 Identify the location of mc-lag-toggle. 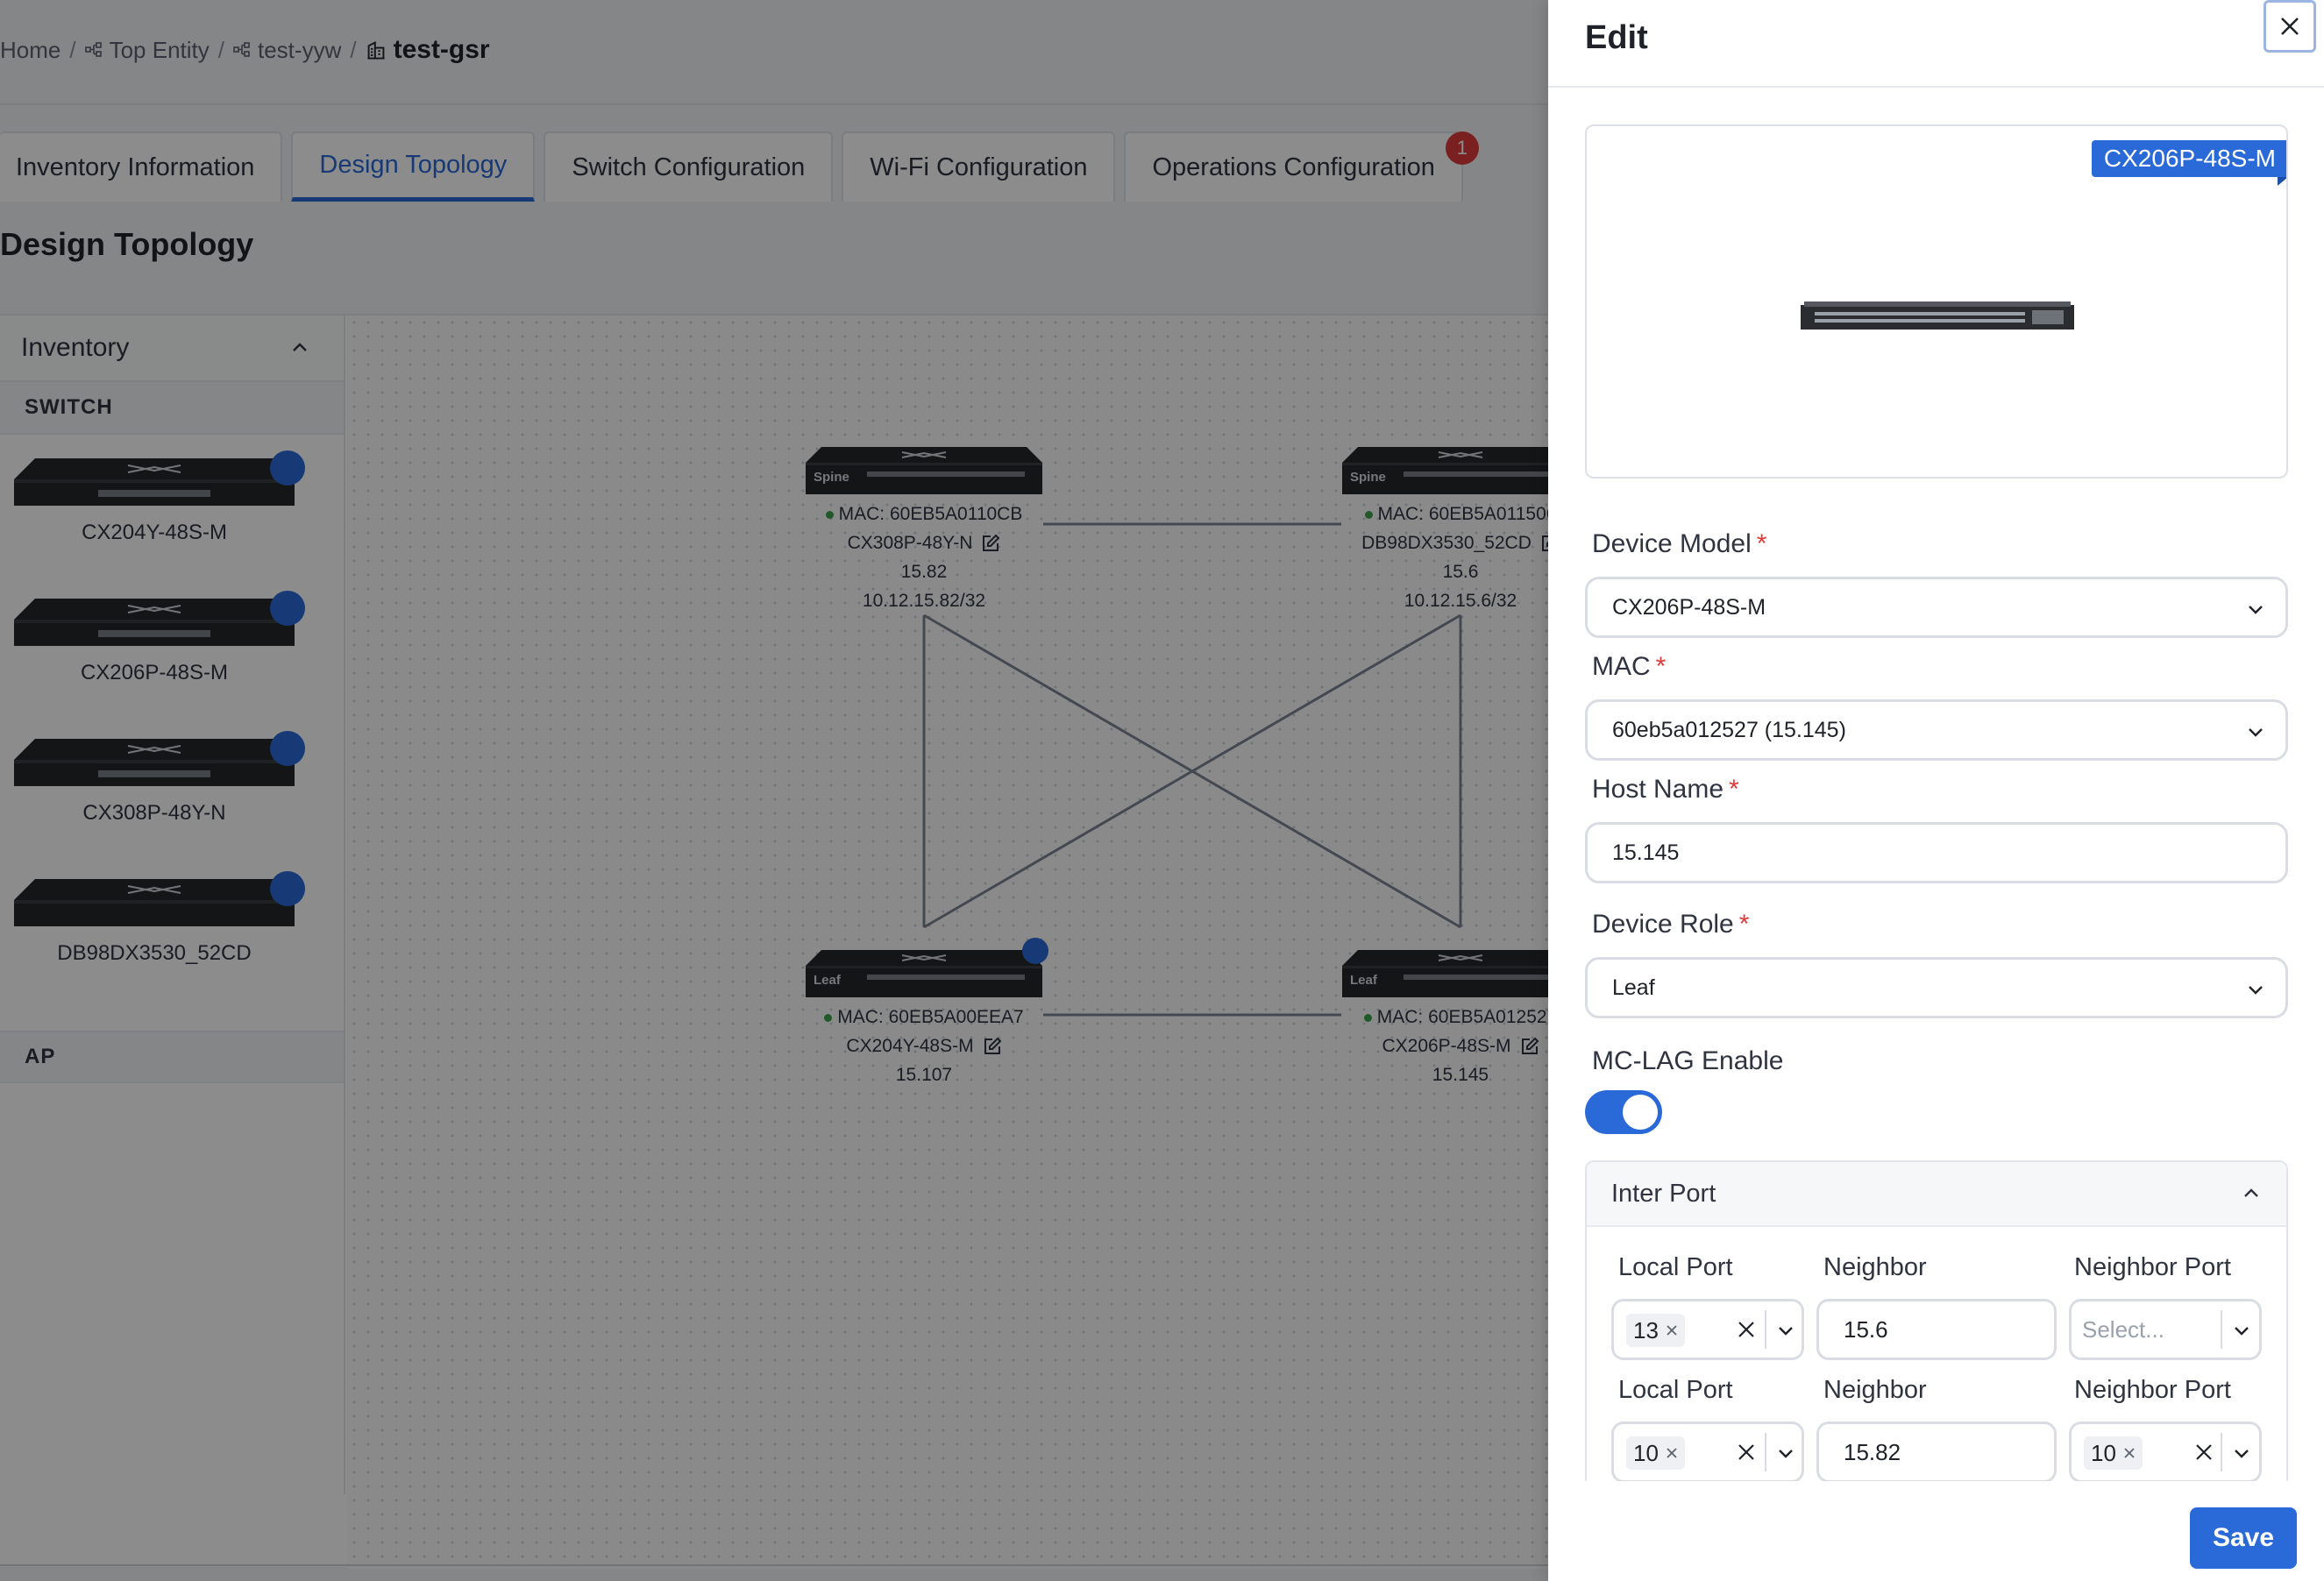
(1623, 1112).